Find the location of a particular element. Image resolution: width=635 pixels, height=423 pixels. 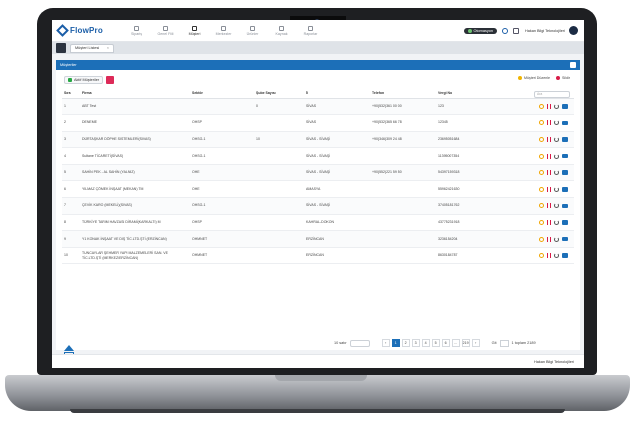

status-badge: Otomasyon is located at coordinates (480, 30).